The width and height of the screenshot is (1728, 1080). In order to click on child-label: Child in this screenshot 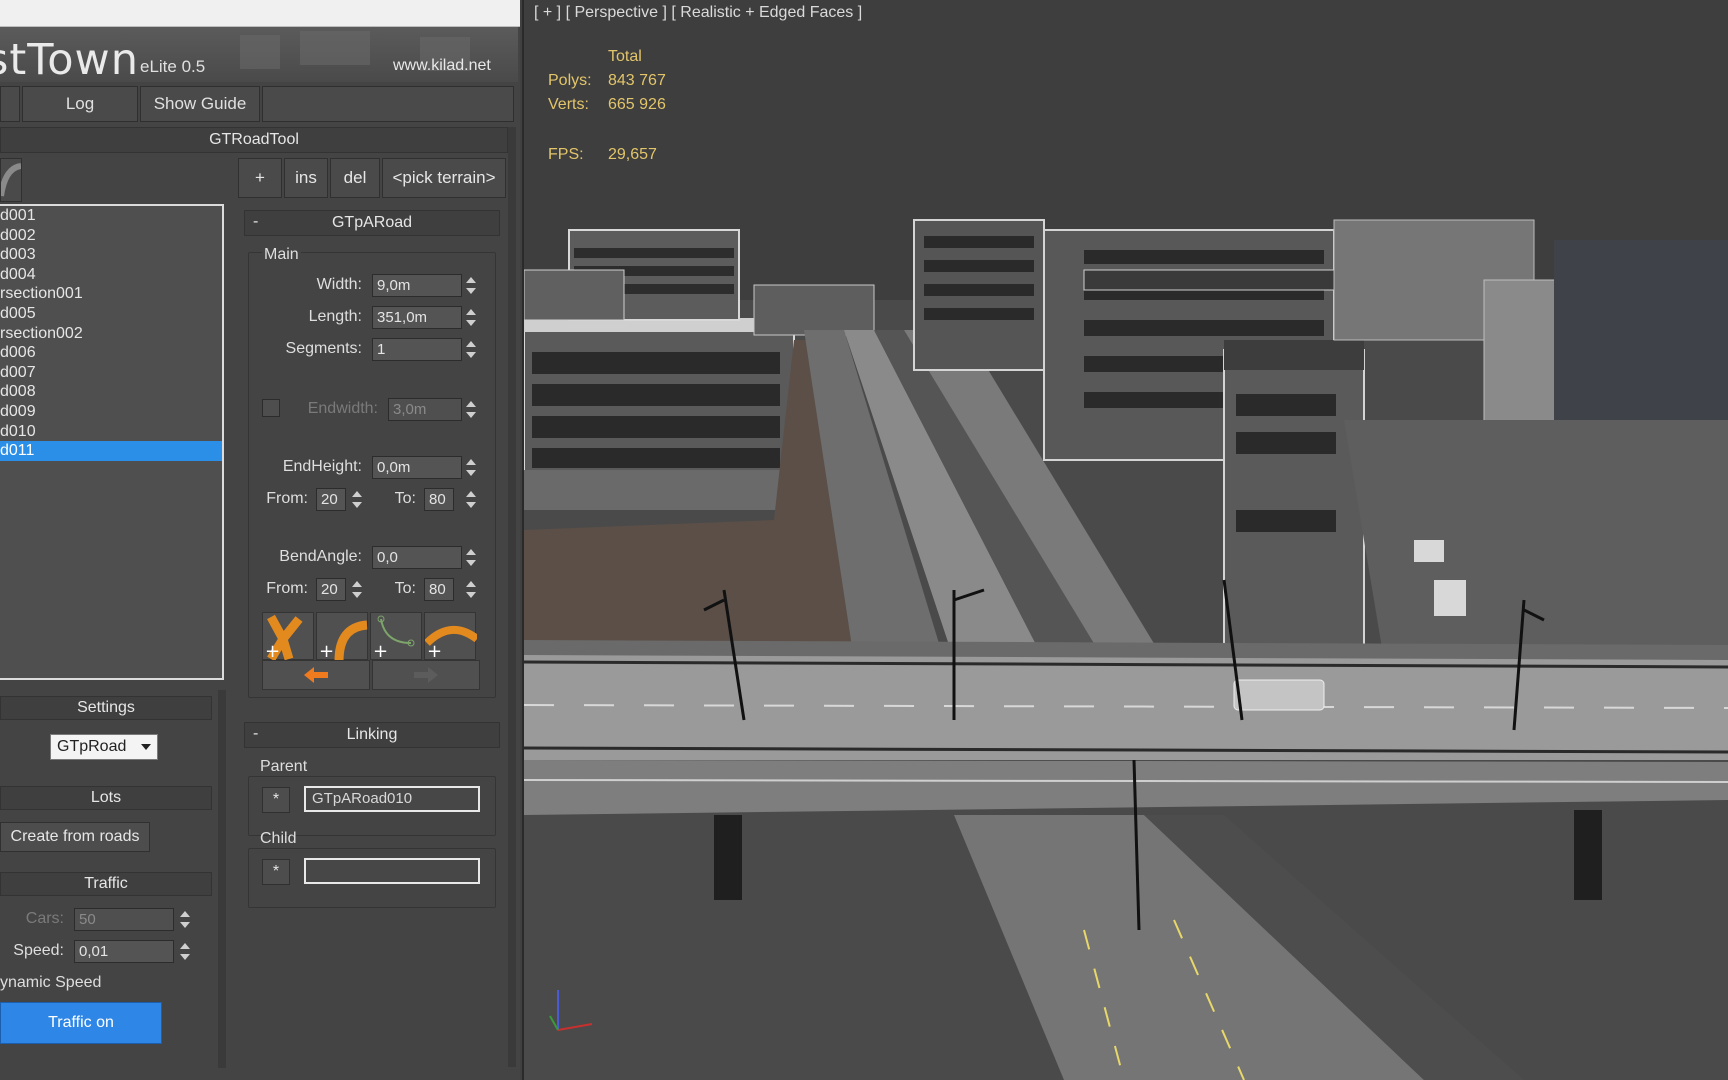, I will do `click(278, 838)`.